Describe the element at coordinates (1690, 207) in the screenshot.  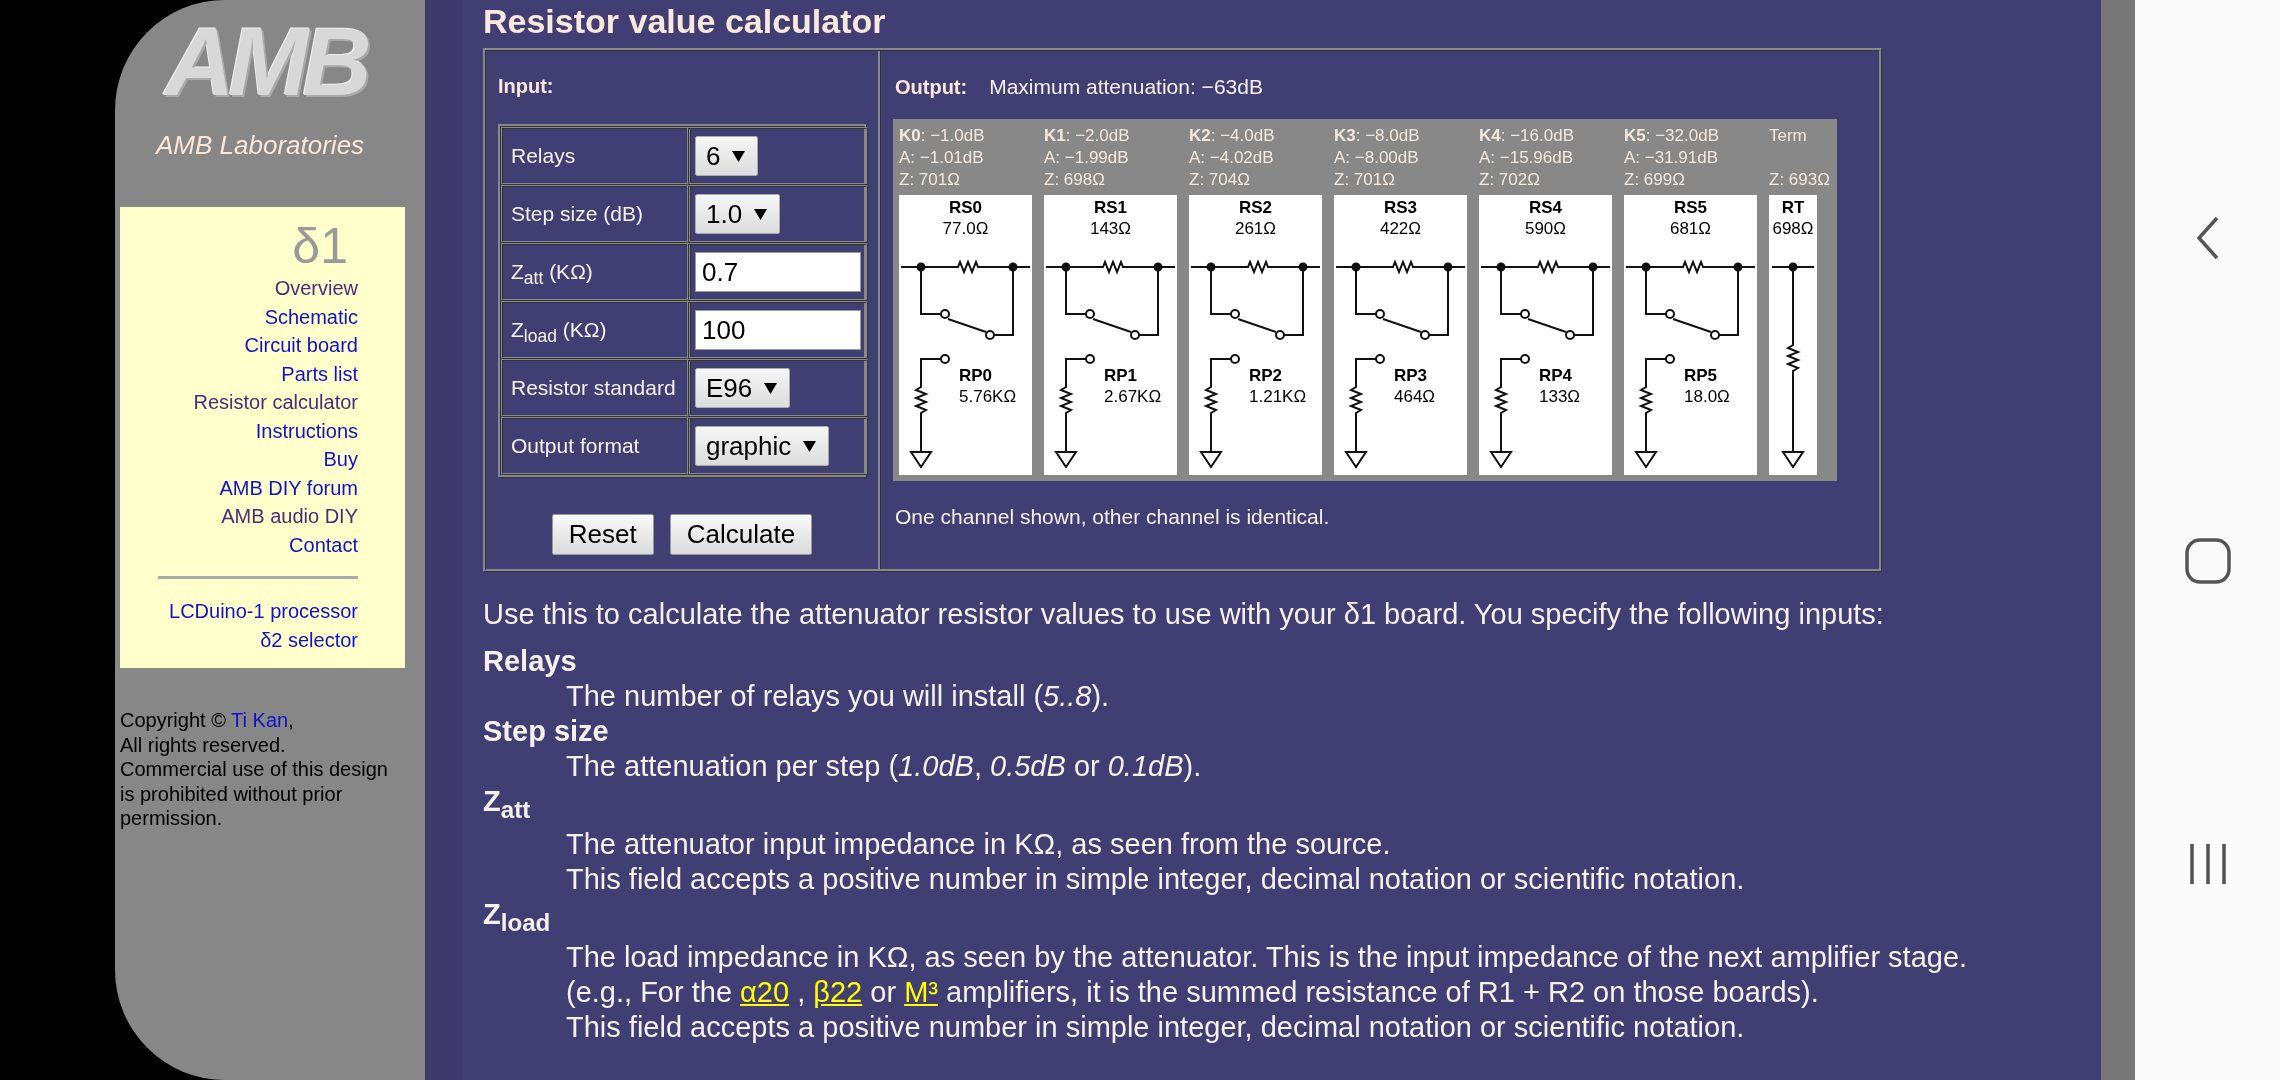
I see `resistor-name: RS5` at that location.